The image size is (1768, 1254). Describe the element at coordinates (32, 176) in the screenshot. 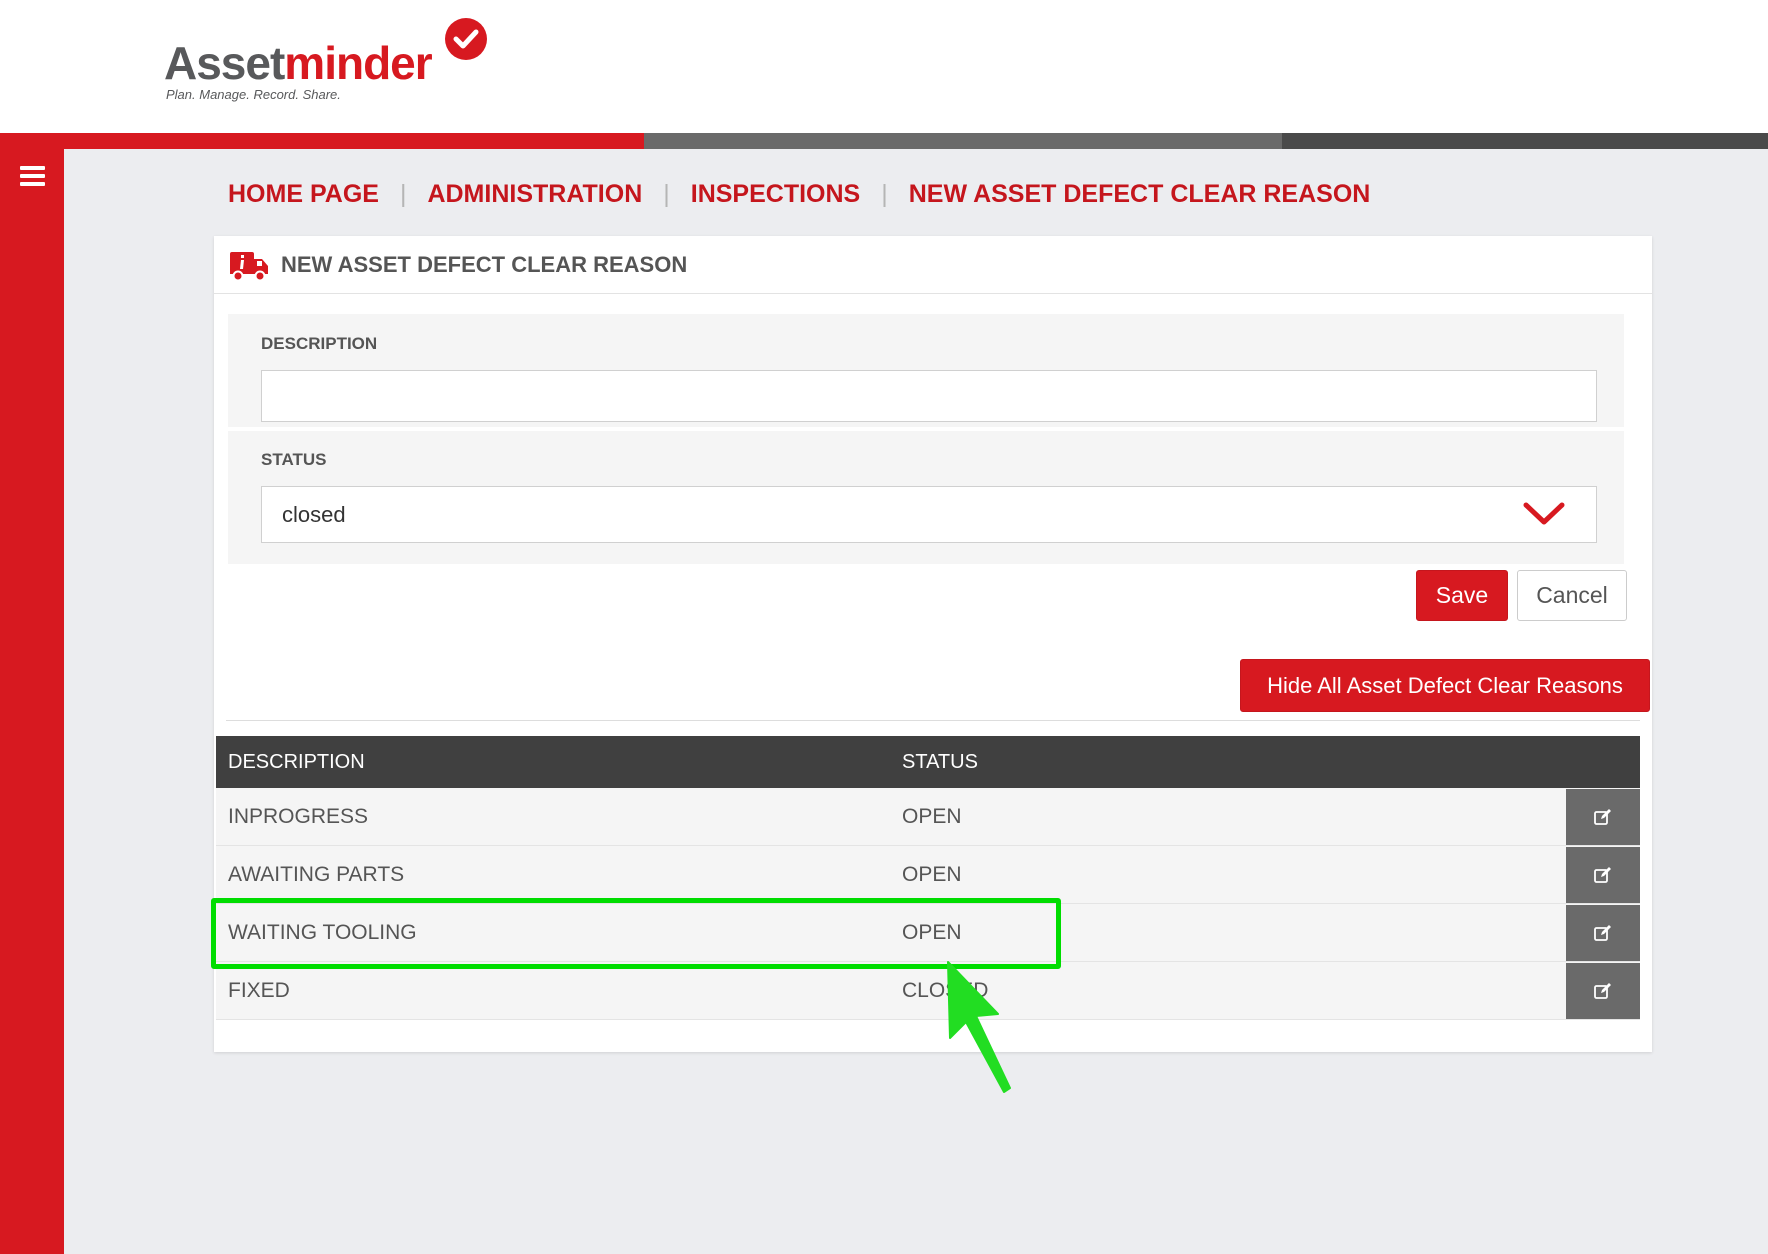

I see `hamburger-menu-icon` at that location.